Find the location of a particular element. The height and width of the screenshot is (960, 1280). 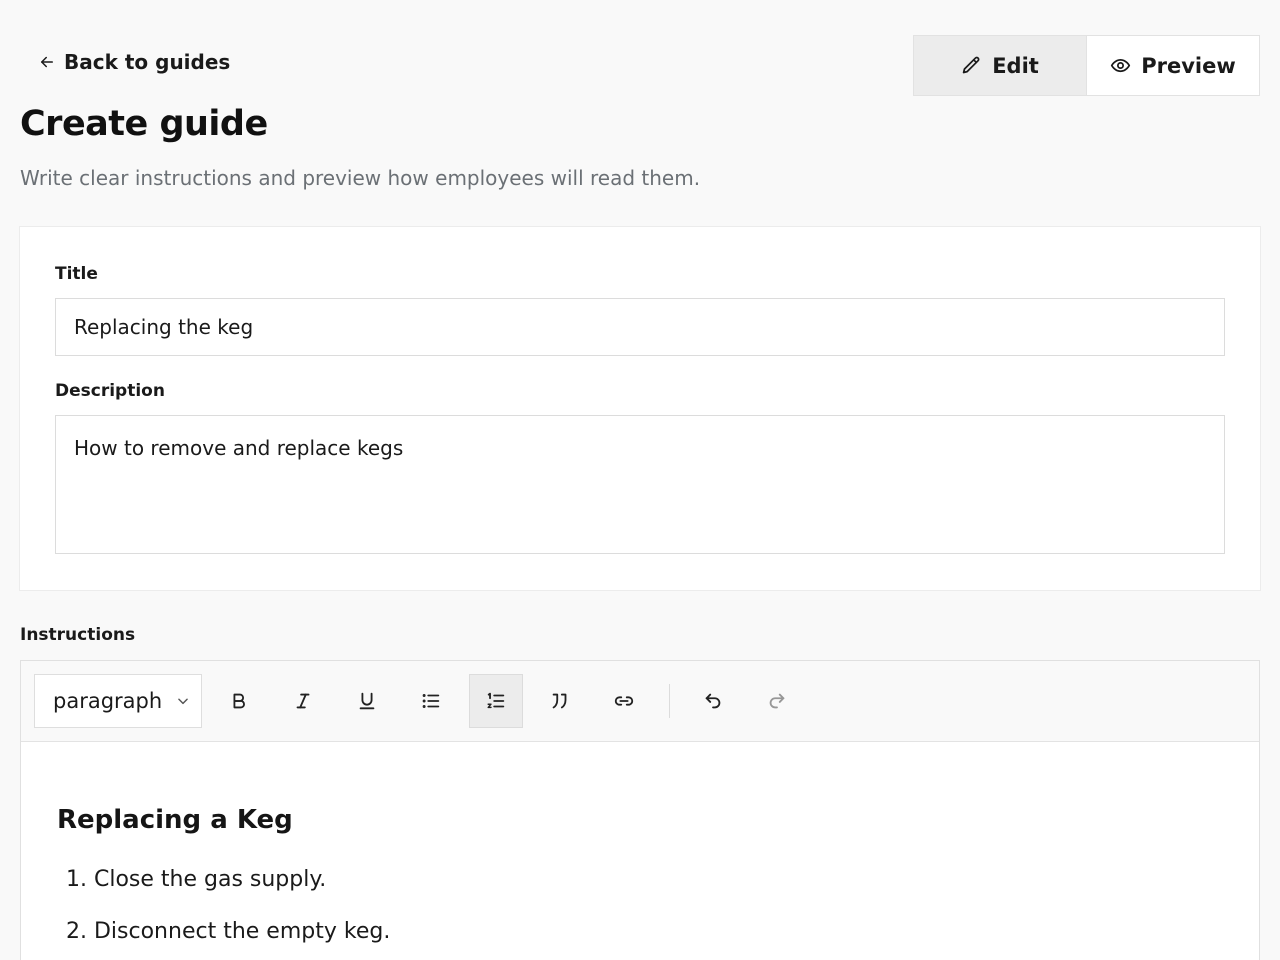

page-title: Create guide is located at coordinates (144, 124).